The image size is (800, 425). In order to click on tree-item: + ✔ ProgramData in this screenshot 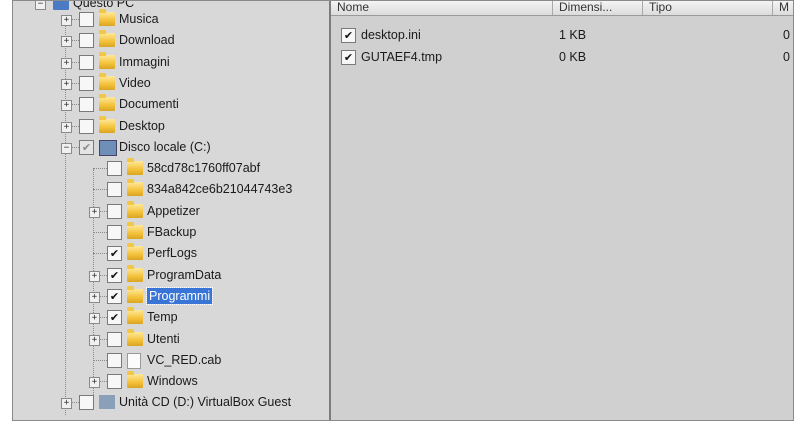, I will do `click(171, 274)`.